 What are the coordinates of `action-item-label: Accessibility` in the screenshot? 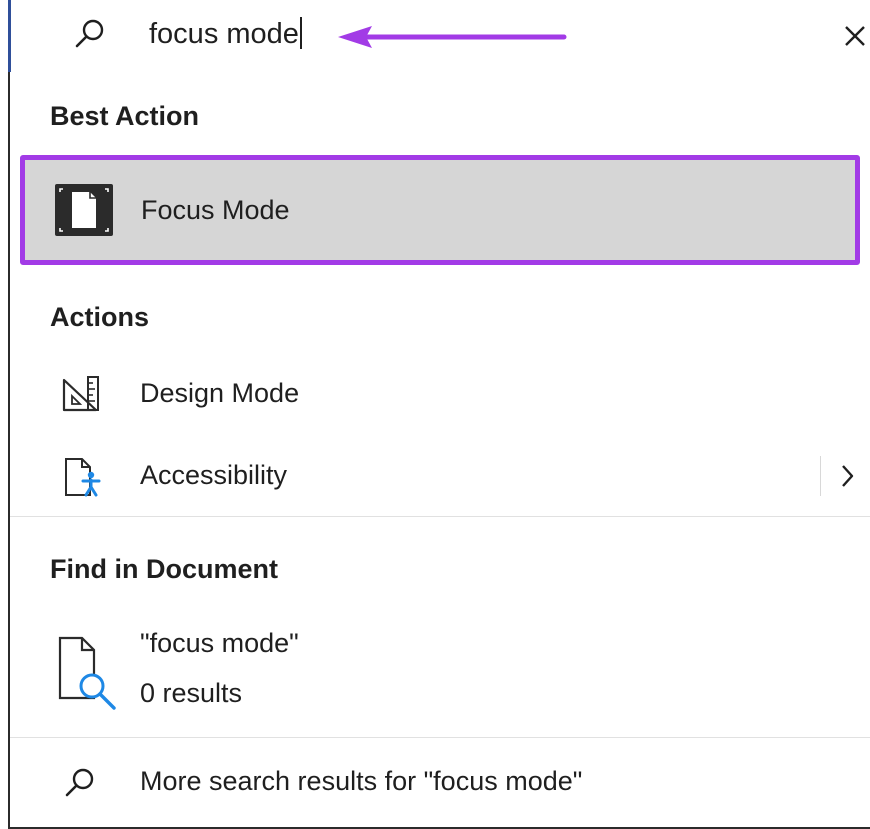 It's located at (214, 475).